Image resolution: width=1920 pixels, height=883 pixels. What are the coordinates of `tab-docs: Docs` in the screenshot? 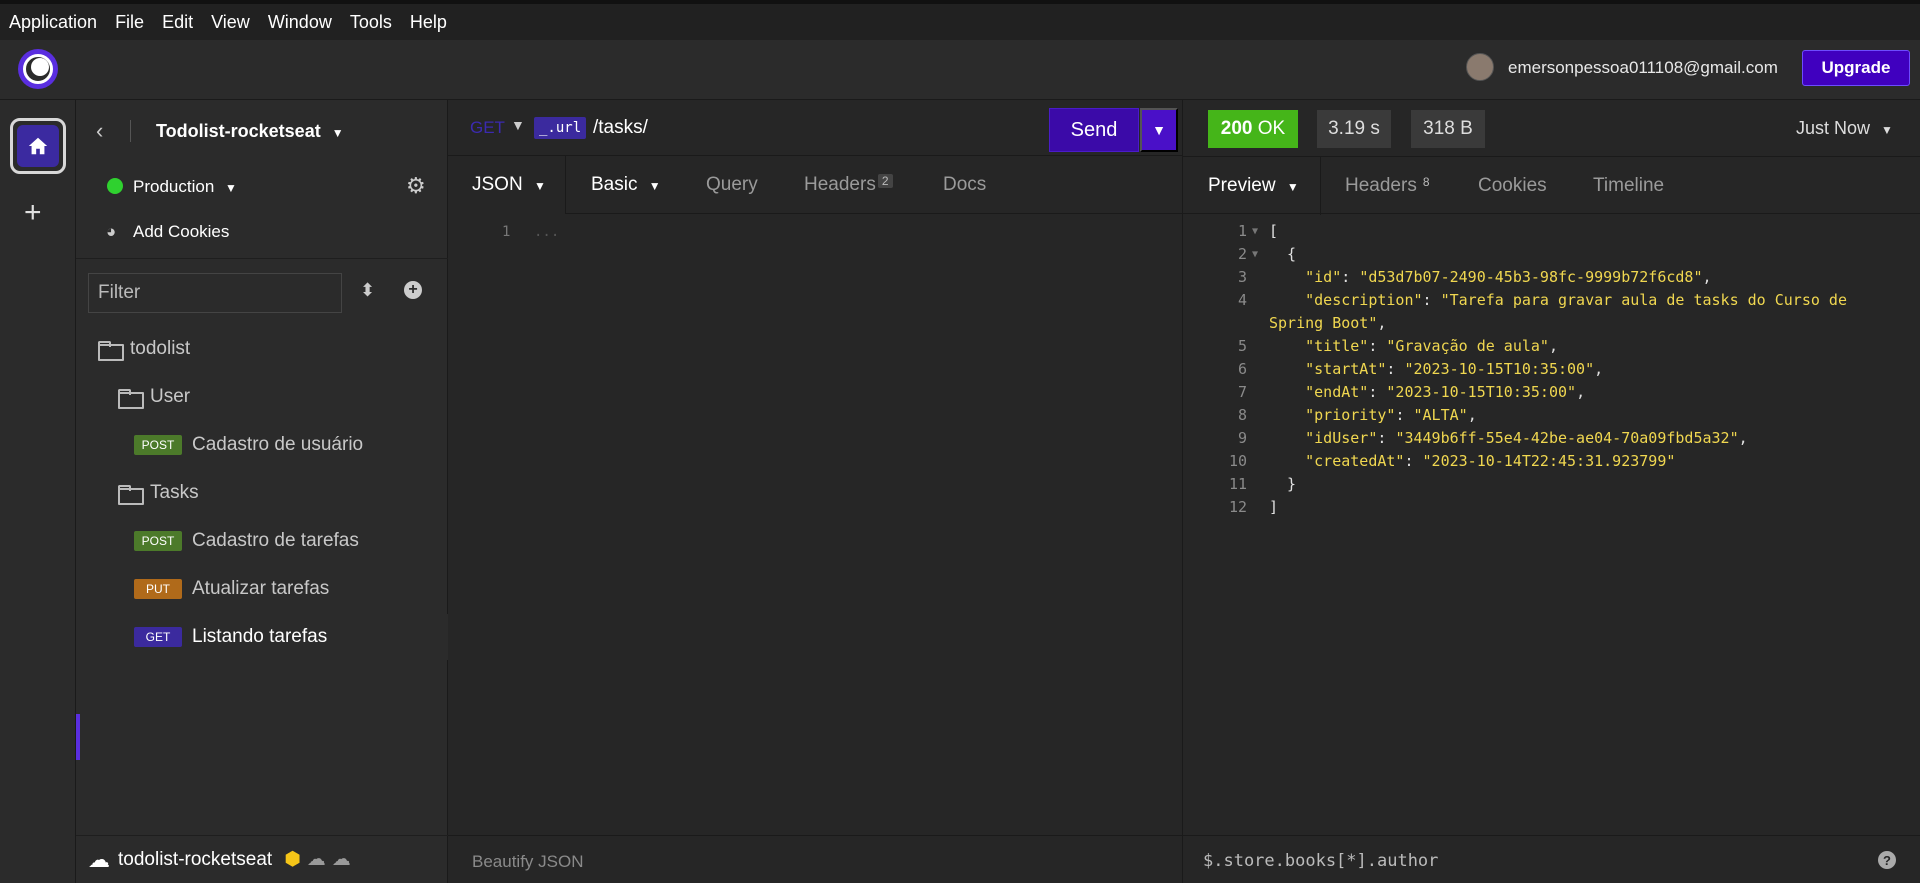 It's located at (964, 185).